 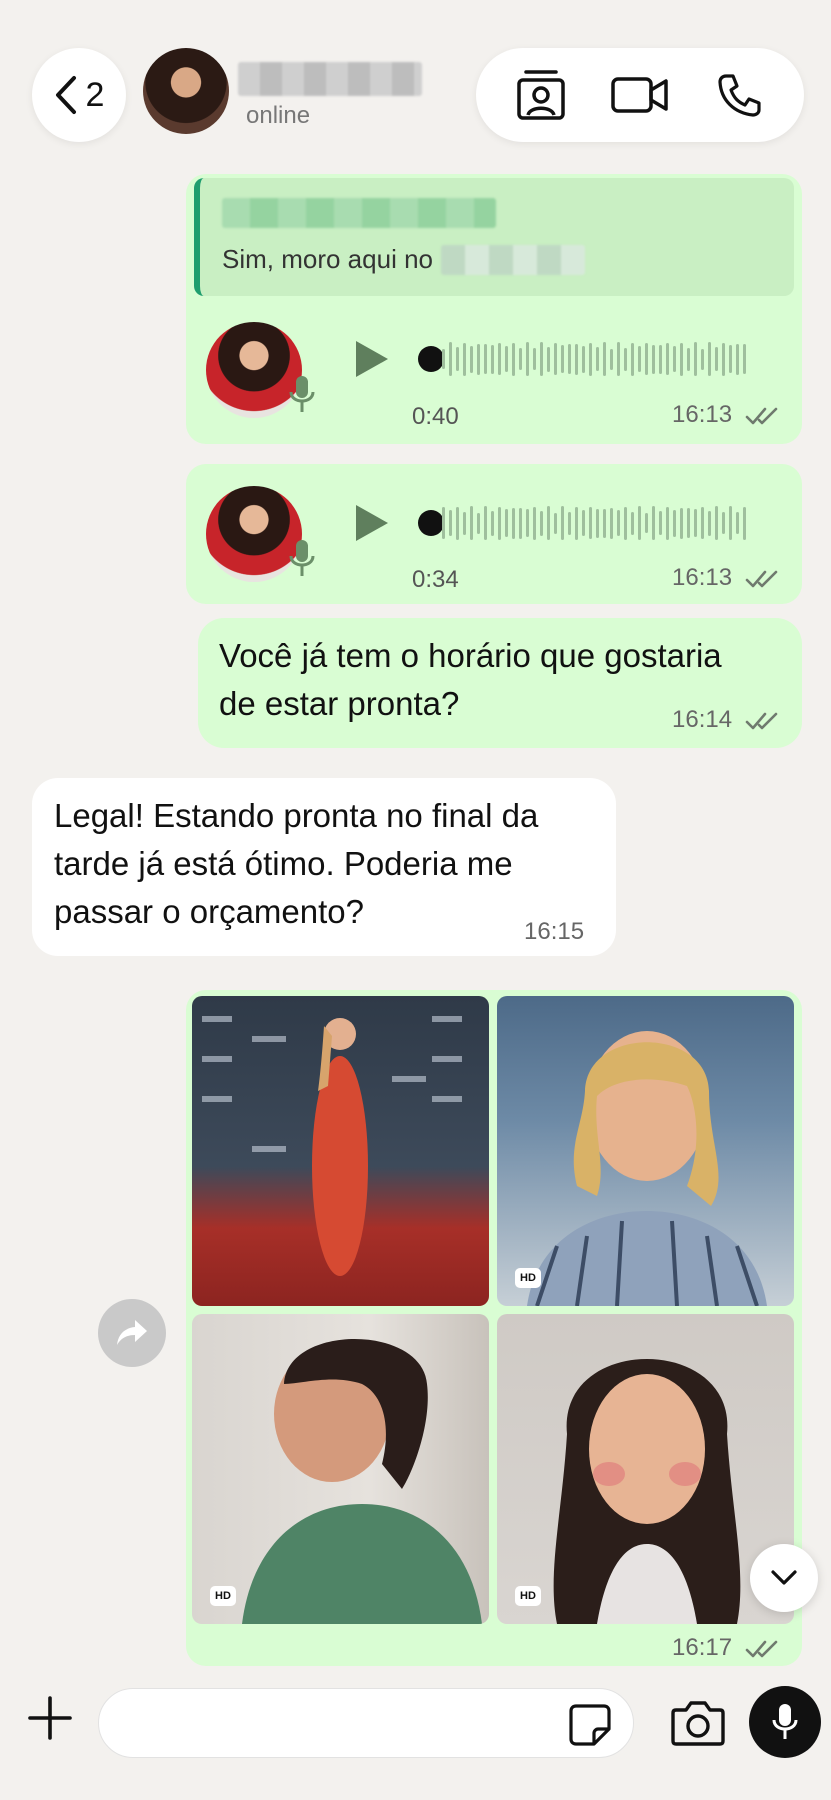 I want to click on unread-count: 2, so click(x=95, y=94).